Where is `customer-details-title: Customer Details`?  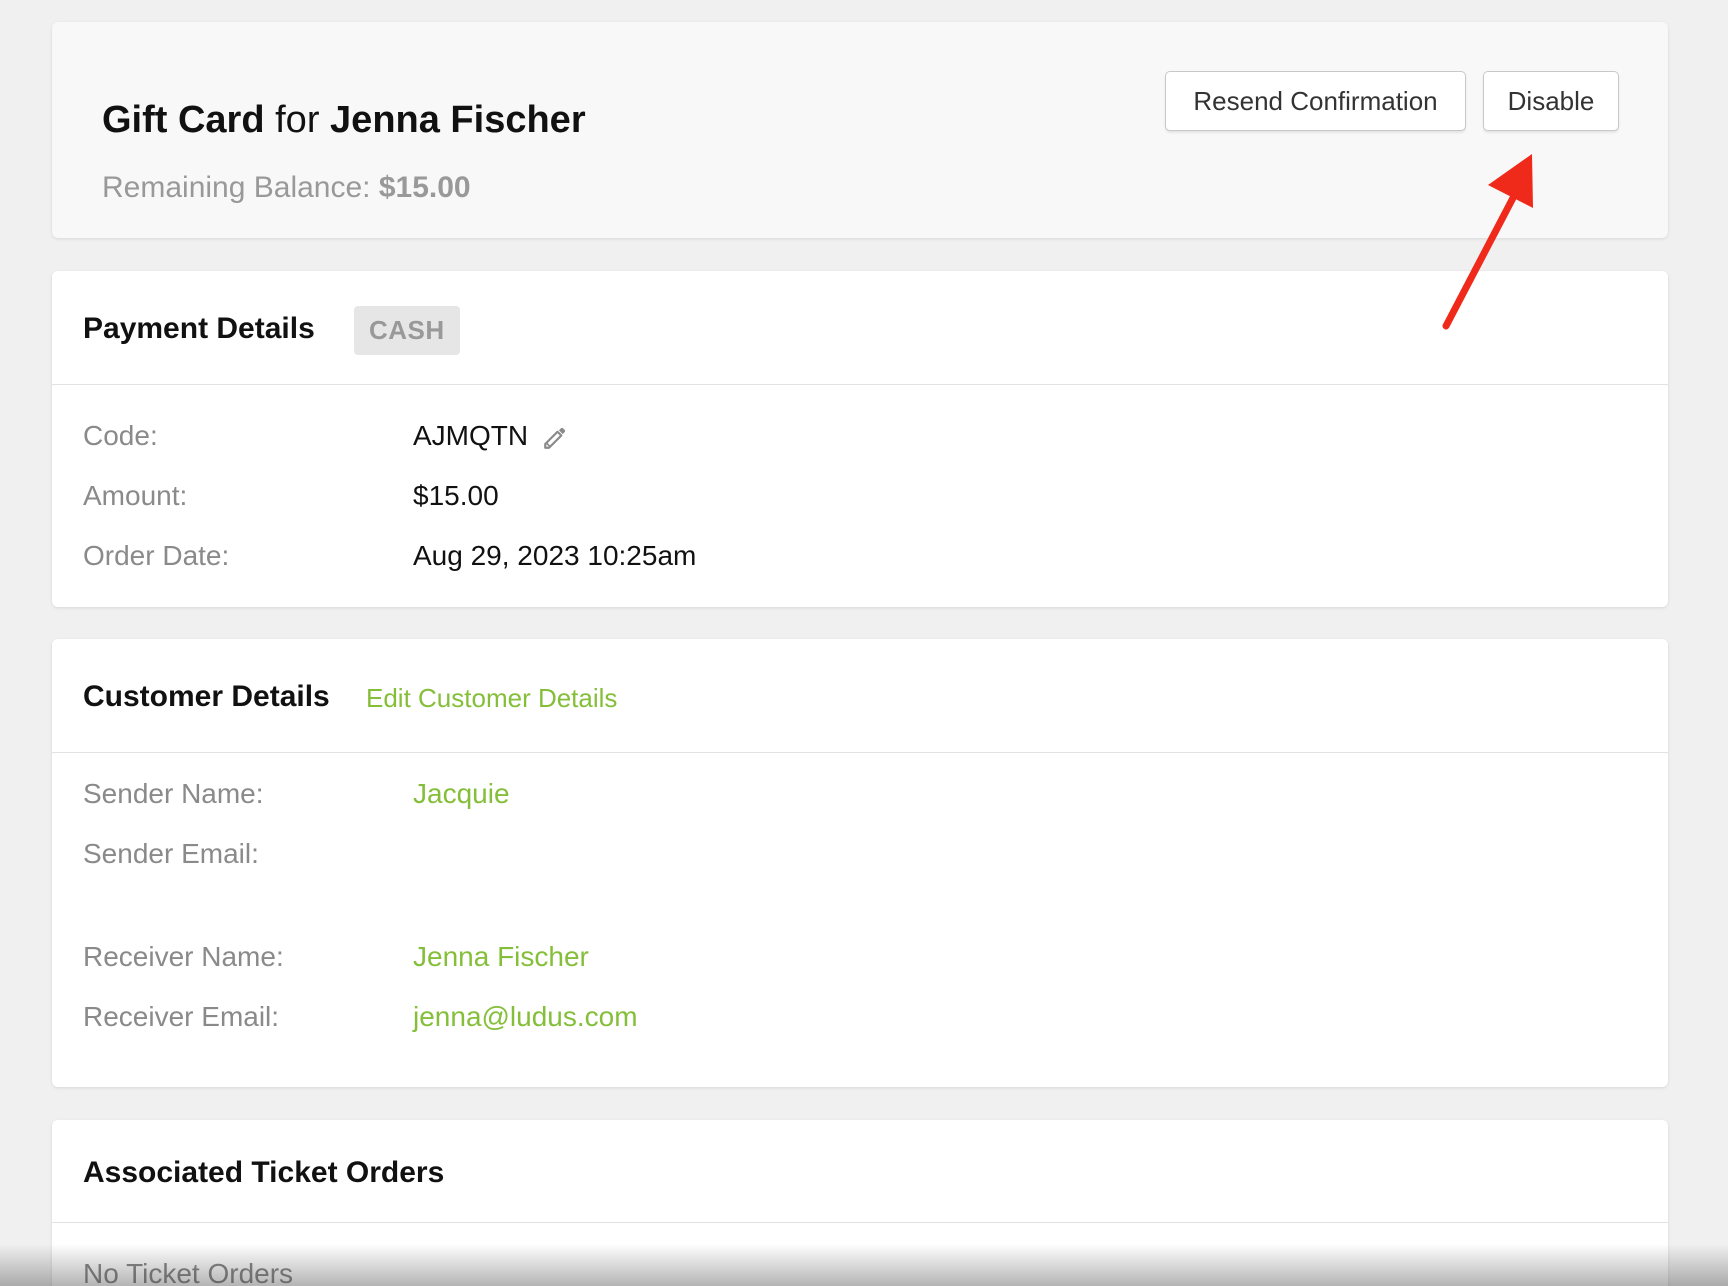 customer-details-title: Customer Details is located at coordinates (206, 696).